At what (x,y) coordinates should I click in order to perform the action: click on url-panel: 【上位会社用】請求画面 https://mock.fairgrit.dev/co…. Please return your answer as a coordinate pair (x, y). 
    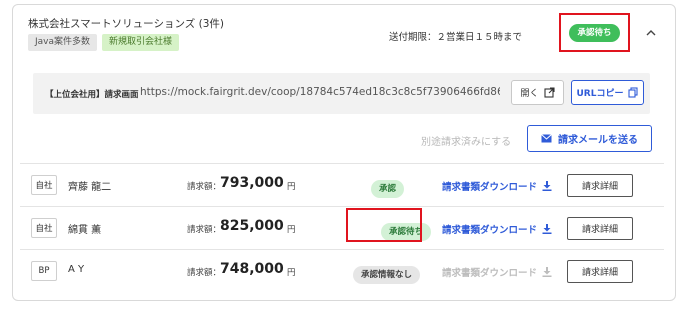
    Looking at the image, I should click on (341, 93).